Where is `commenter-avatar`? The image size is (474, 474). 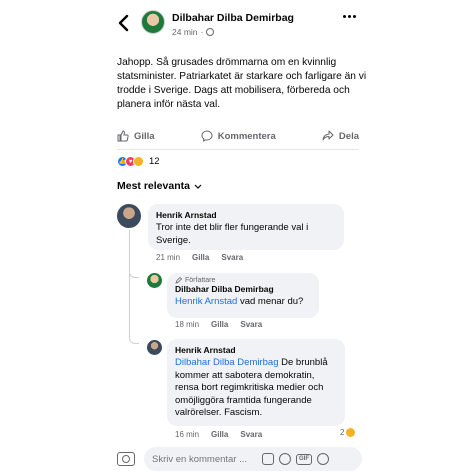
commenter-avatar is located at coordinates (129, 216).